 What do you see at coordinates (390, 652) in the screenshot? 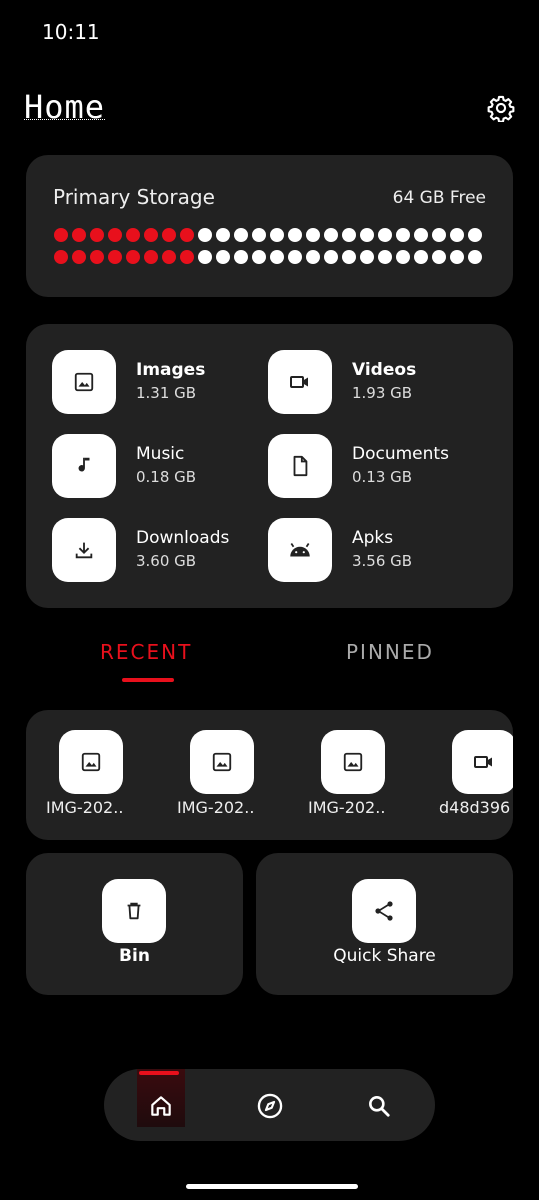
I see `tab-pinned: PINNED` at bounding box center [390, 652].